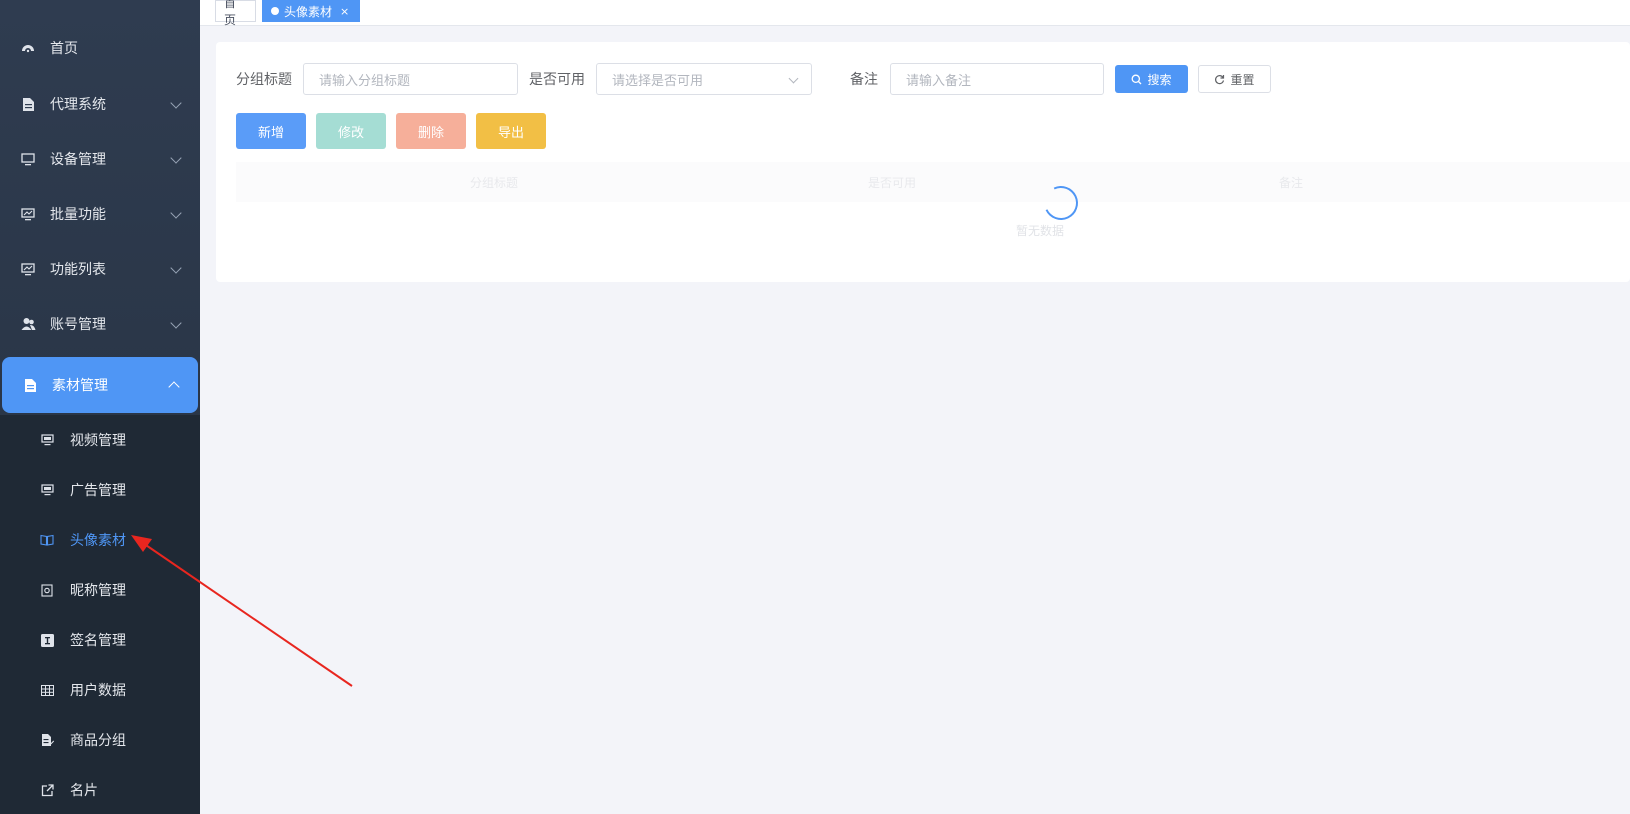 This screenshot has width=1630, height=814. What do you see at coordinates (1040, 231) in the screenshot?
I see `empty-text: 暂无数据` at bounding box center [1040, 231].